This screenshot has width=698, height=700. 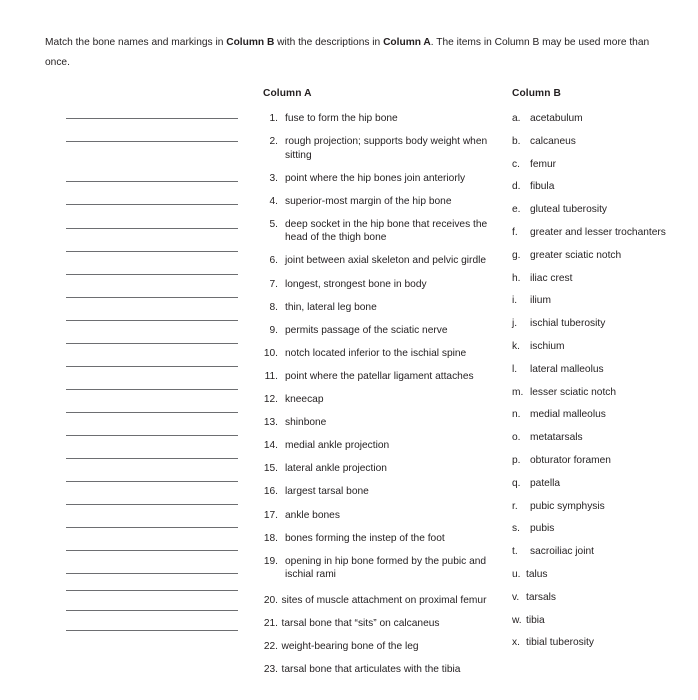 I want to click on column-a-item-number: 6., so click(x=274, y=261).